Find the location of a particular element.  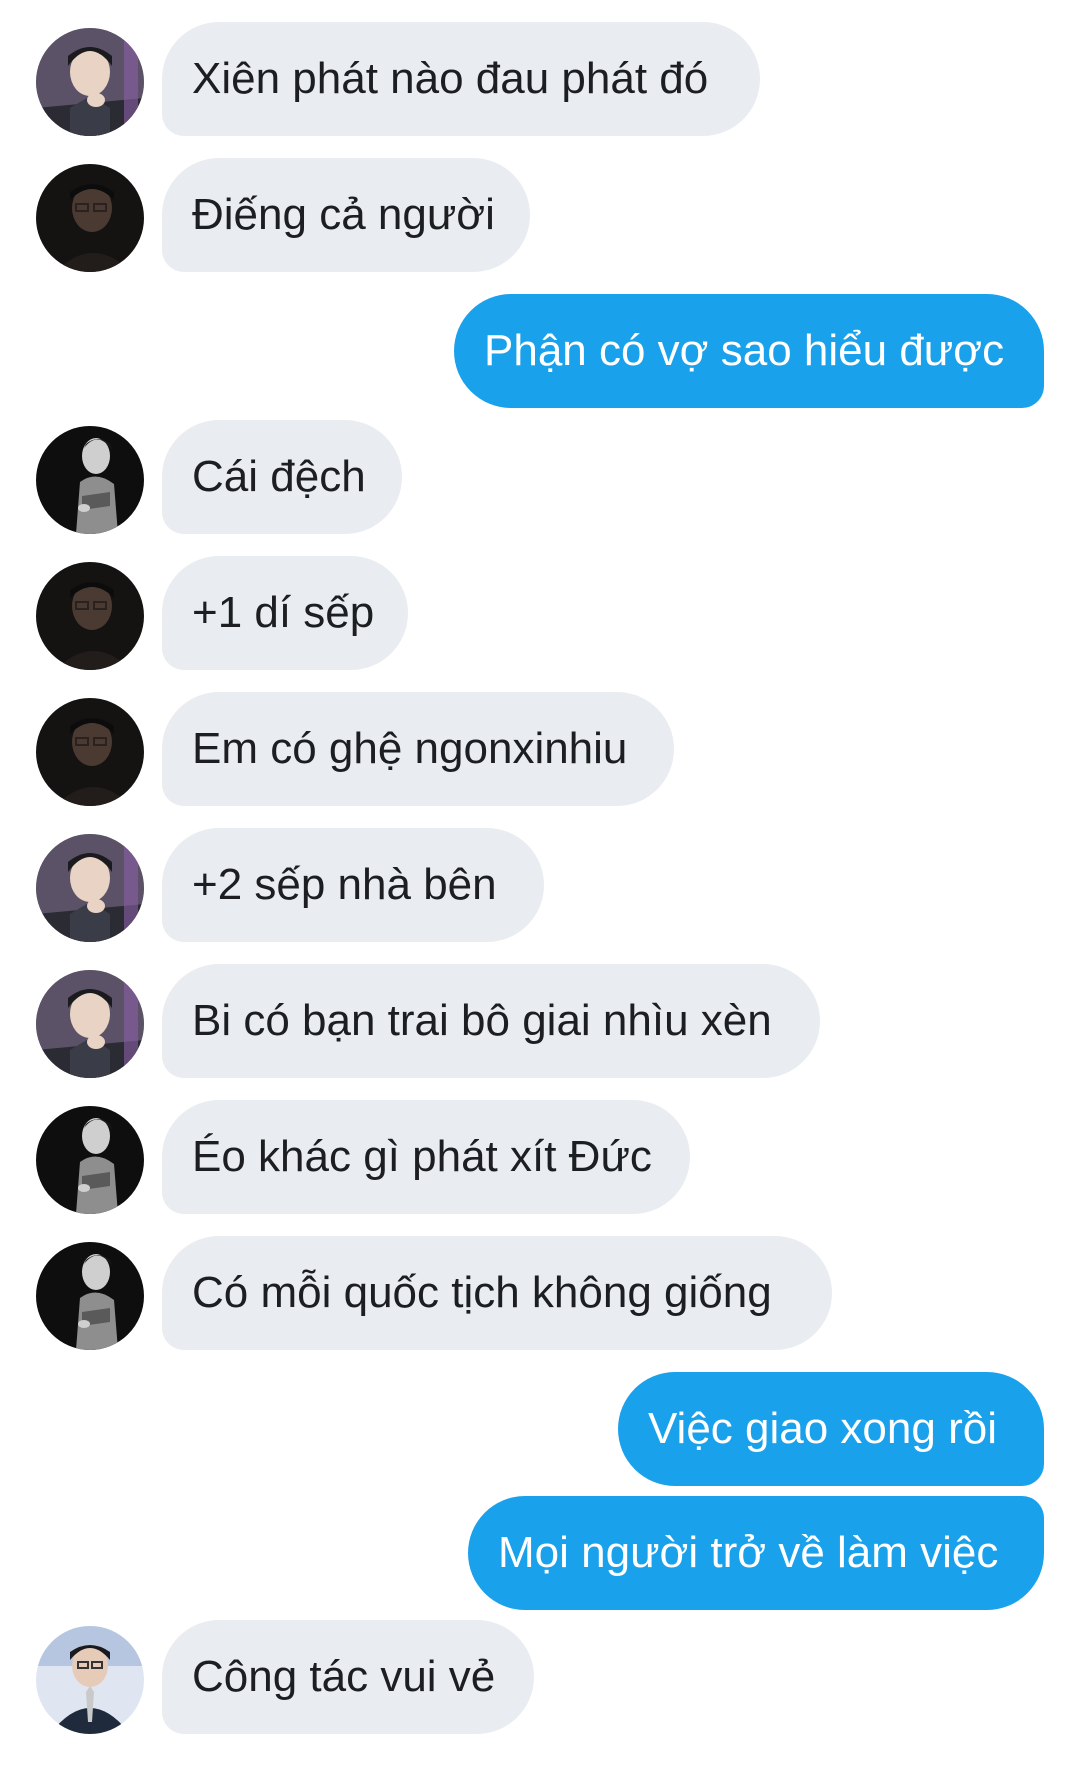

message-row-incoming: Điếng cả người is located at coordinates (540, 215).